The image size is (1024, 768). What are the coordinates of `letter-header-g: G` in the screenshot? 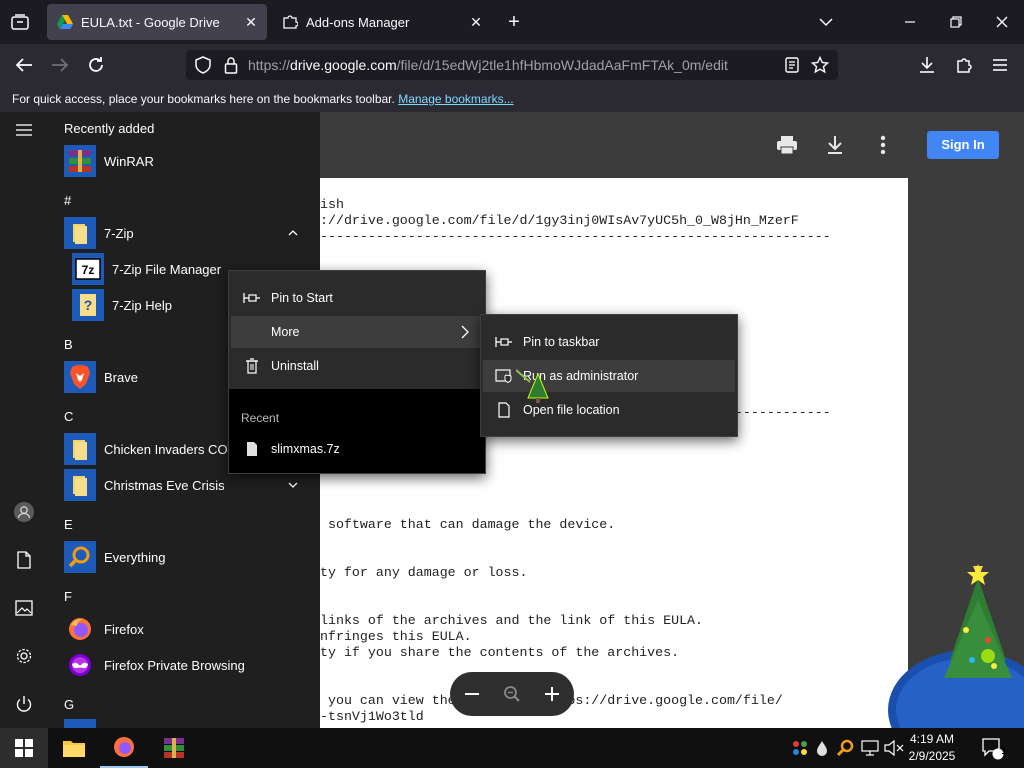 It's located at (69, 704).